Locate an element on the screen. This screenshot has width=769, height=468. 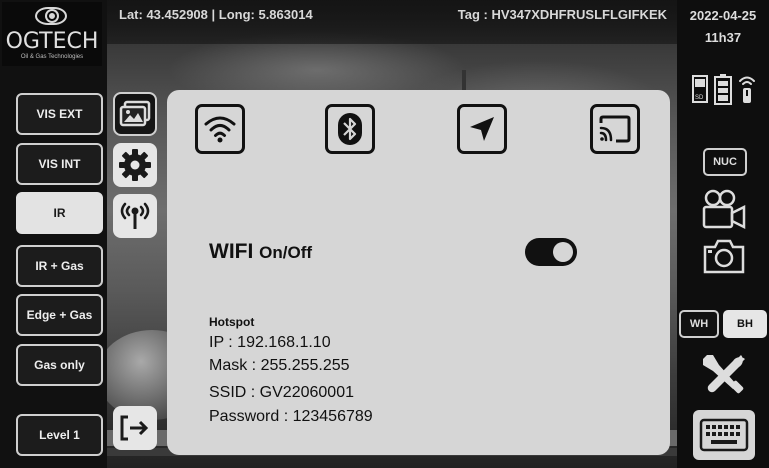
hotspot-mask: Mask : 255.255.255 is located at coordinates (279, 365).